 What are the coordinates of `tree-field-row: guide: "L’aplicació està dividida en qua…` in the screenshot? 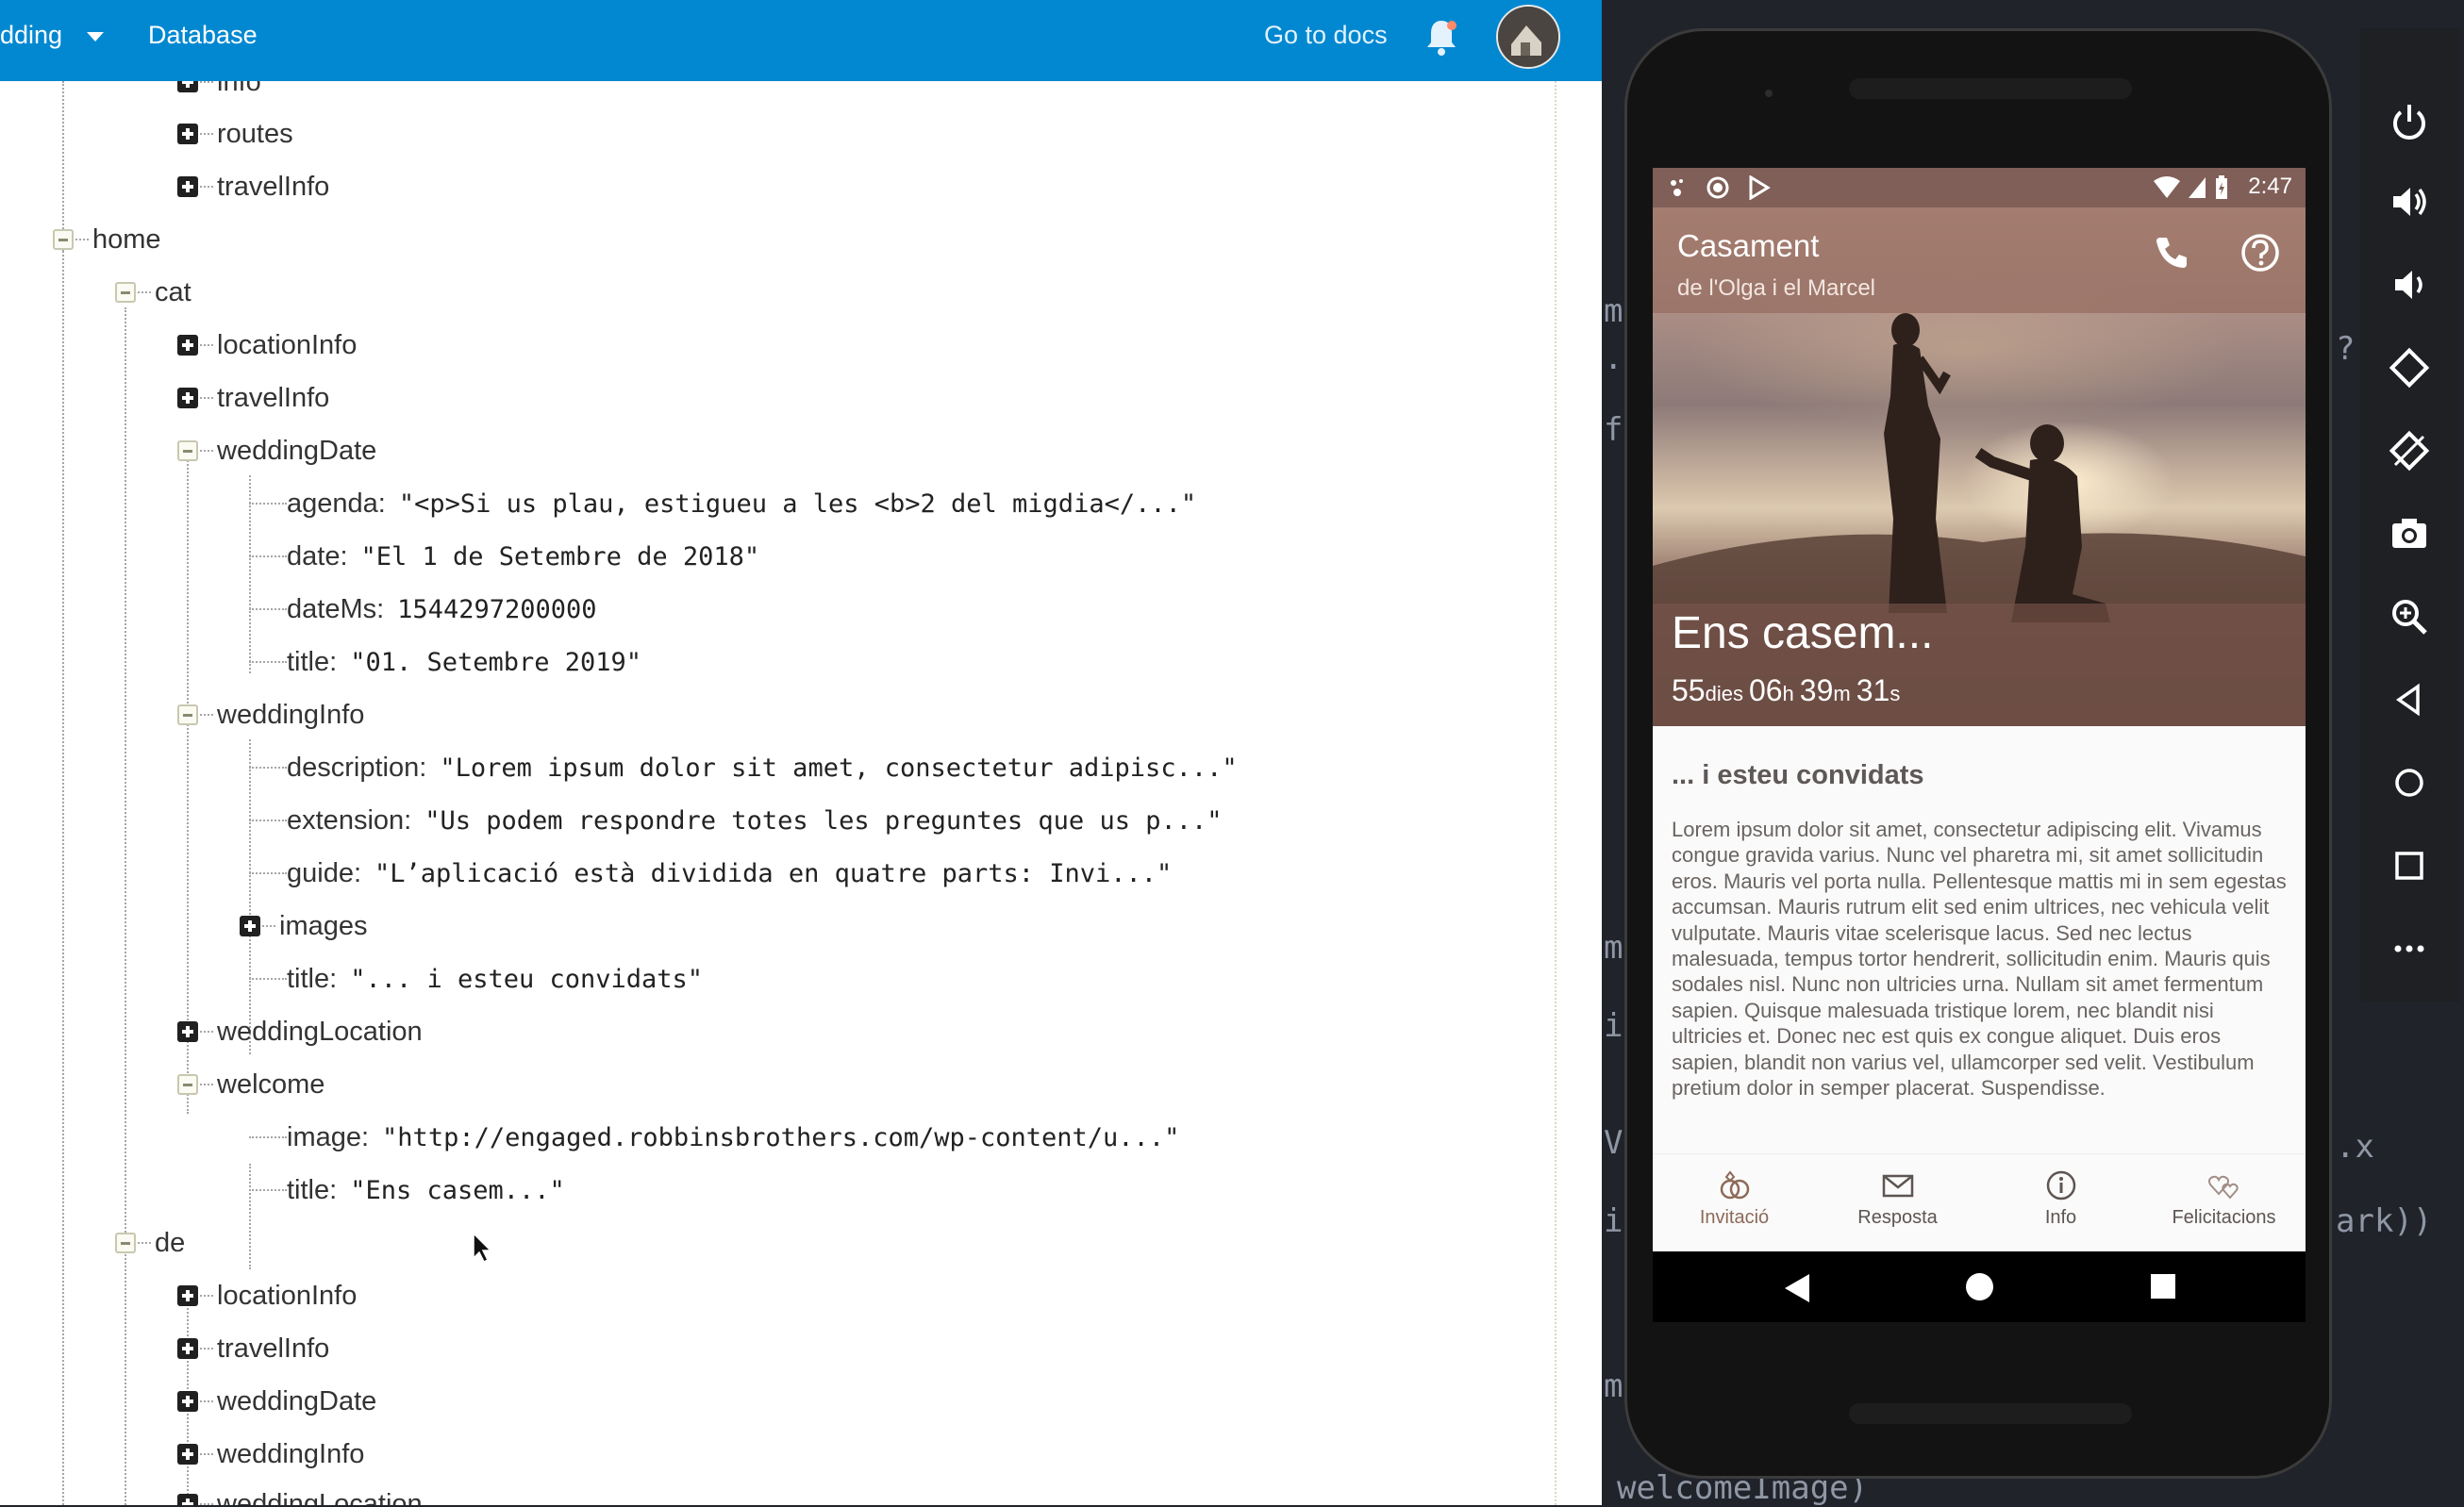 It's located at (710, 873).